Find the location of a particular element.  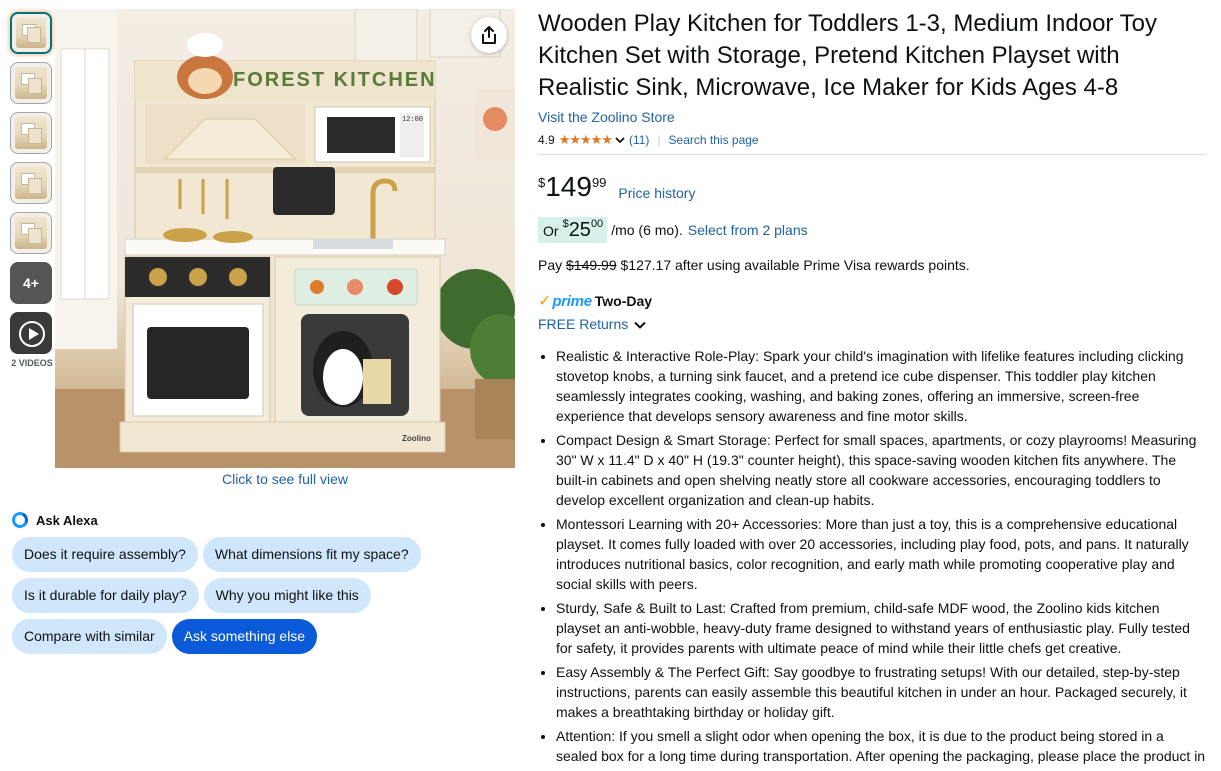

thumbnail-video is located at coordinates (31, 333).